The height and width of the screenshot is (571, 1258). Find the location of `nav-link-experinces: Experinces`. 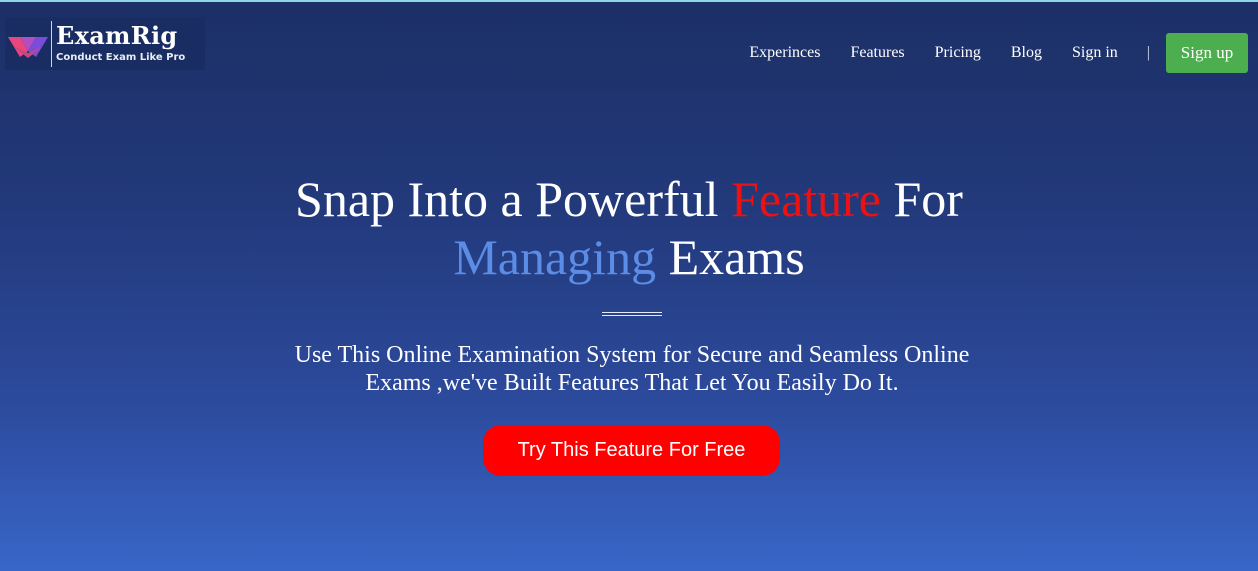

nav-link-experinces: Experinces is located at coordinates (784, 53).